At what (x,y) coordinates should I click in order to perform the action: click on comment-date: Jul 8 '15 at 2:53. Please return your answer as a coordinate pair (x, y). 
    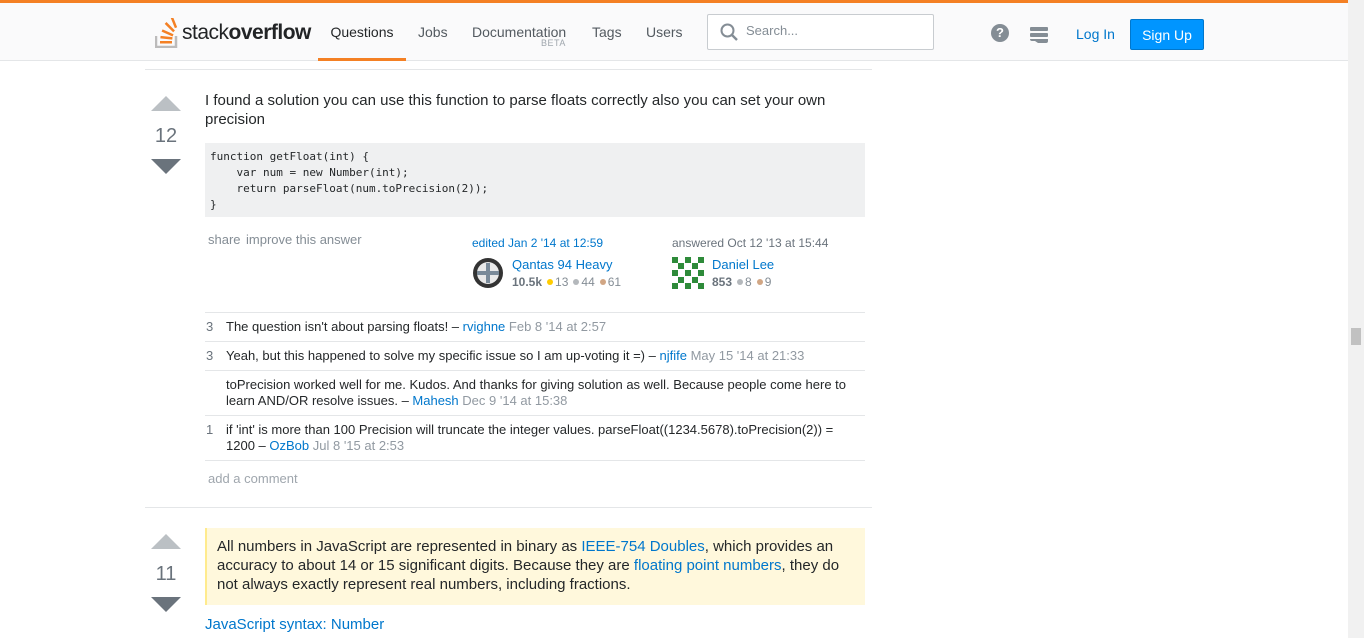
    Looking at the image, I should click on (358, 445).